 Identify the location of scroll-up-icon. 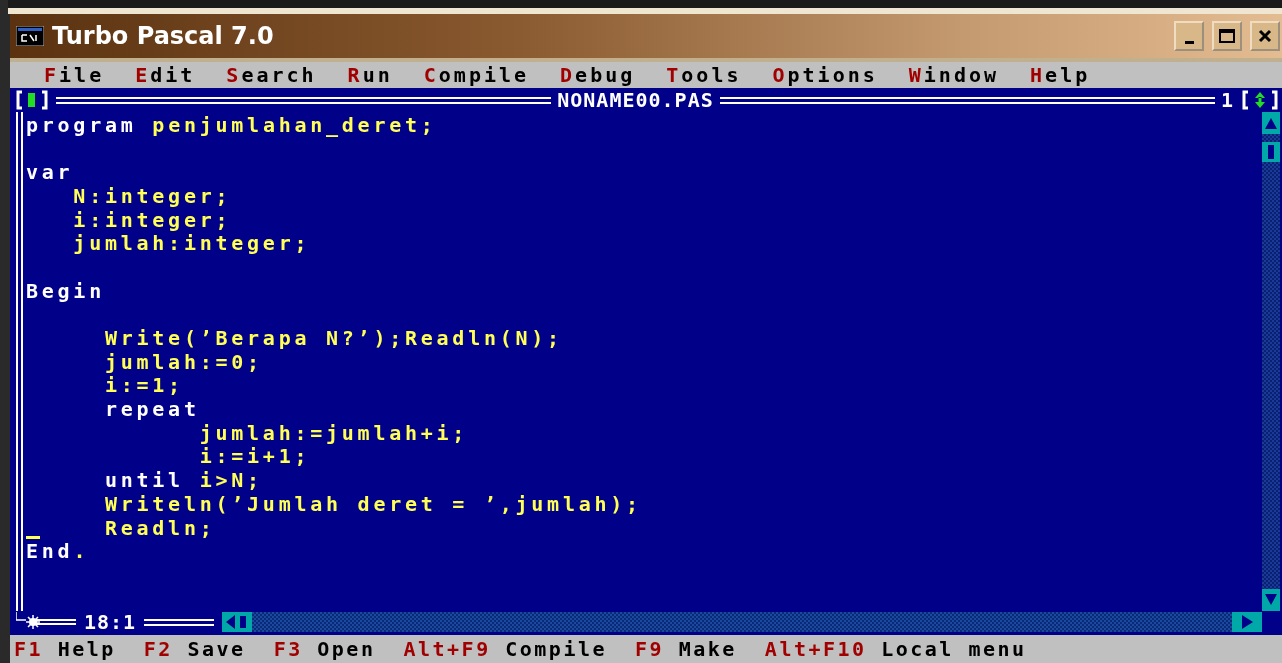
(1271, 123).